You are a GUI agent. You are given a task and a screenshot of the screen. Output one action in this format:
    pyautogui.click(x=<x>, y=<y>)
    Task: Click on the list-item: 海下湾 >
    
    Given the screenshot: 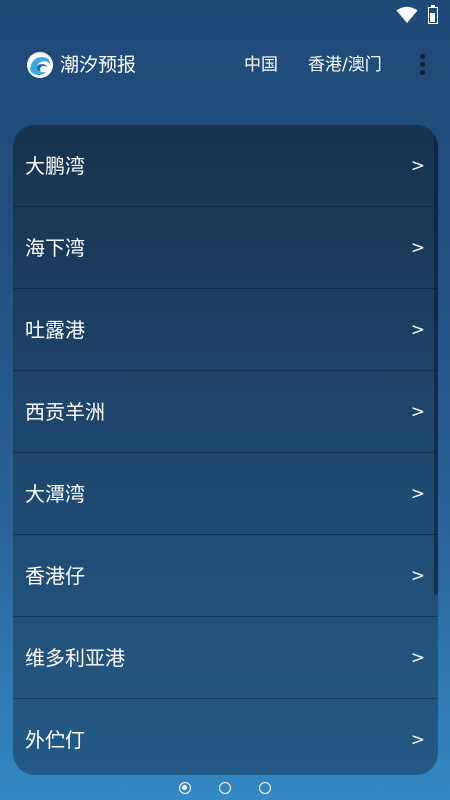 What is the action you would take?
    pyautogui.click(x=225, y=248)
    